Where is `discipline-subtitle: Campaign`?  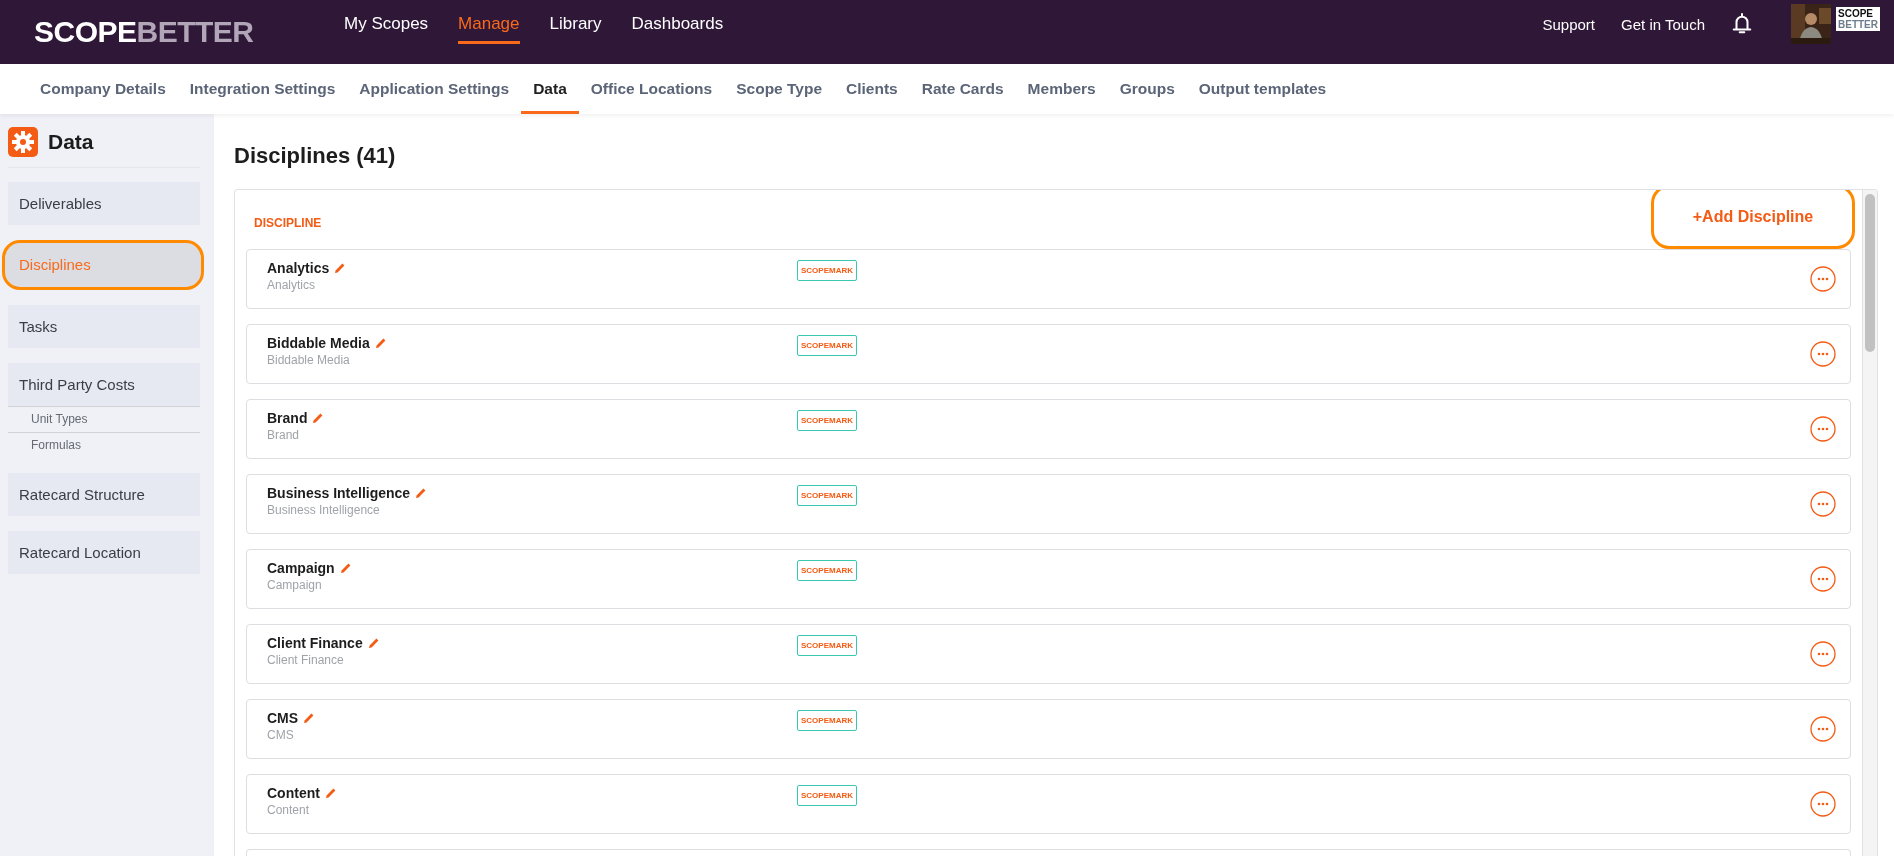
discipline-subtitle: Campaign is located at coordinates (295, 585).